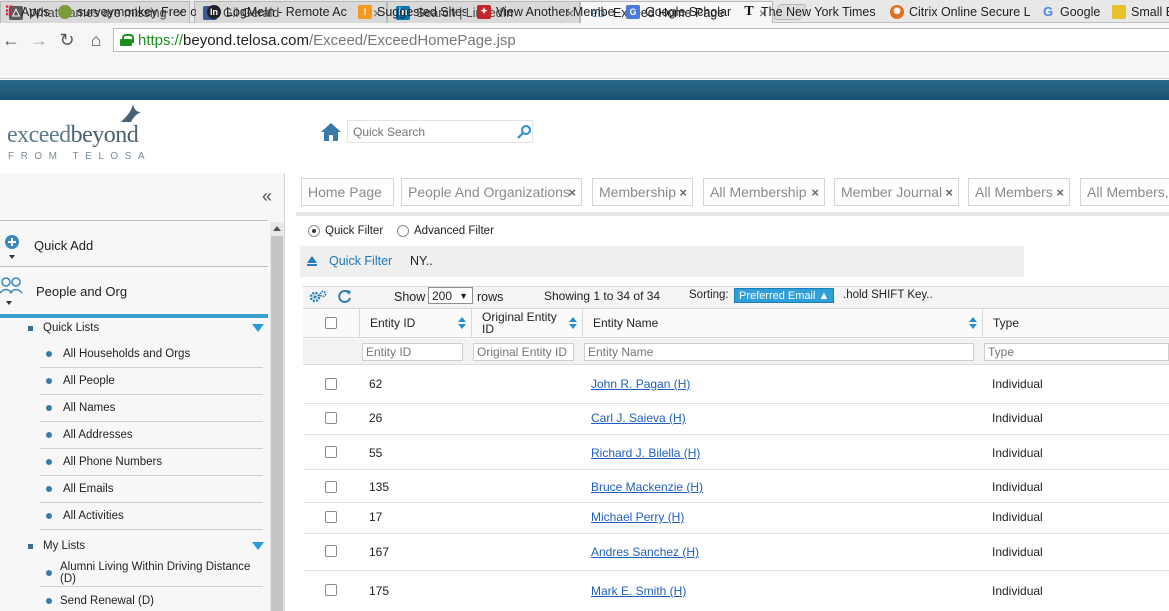 This screenshot has height=611, width=1169. What do you see at coordinates (318, 297) in the screenshot?
I see `gear-icon` at bounding box center [318, 297].